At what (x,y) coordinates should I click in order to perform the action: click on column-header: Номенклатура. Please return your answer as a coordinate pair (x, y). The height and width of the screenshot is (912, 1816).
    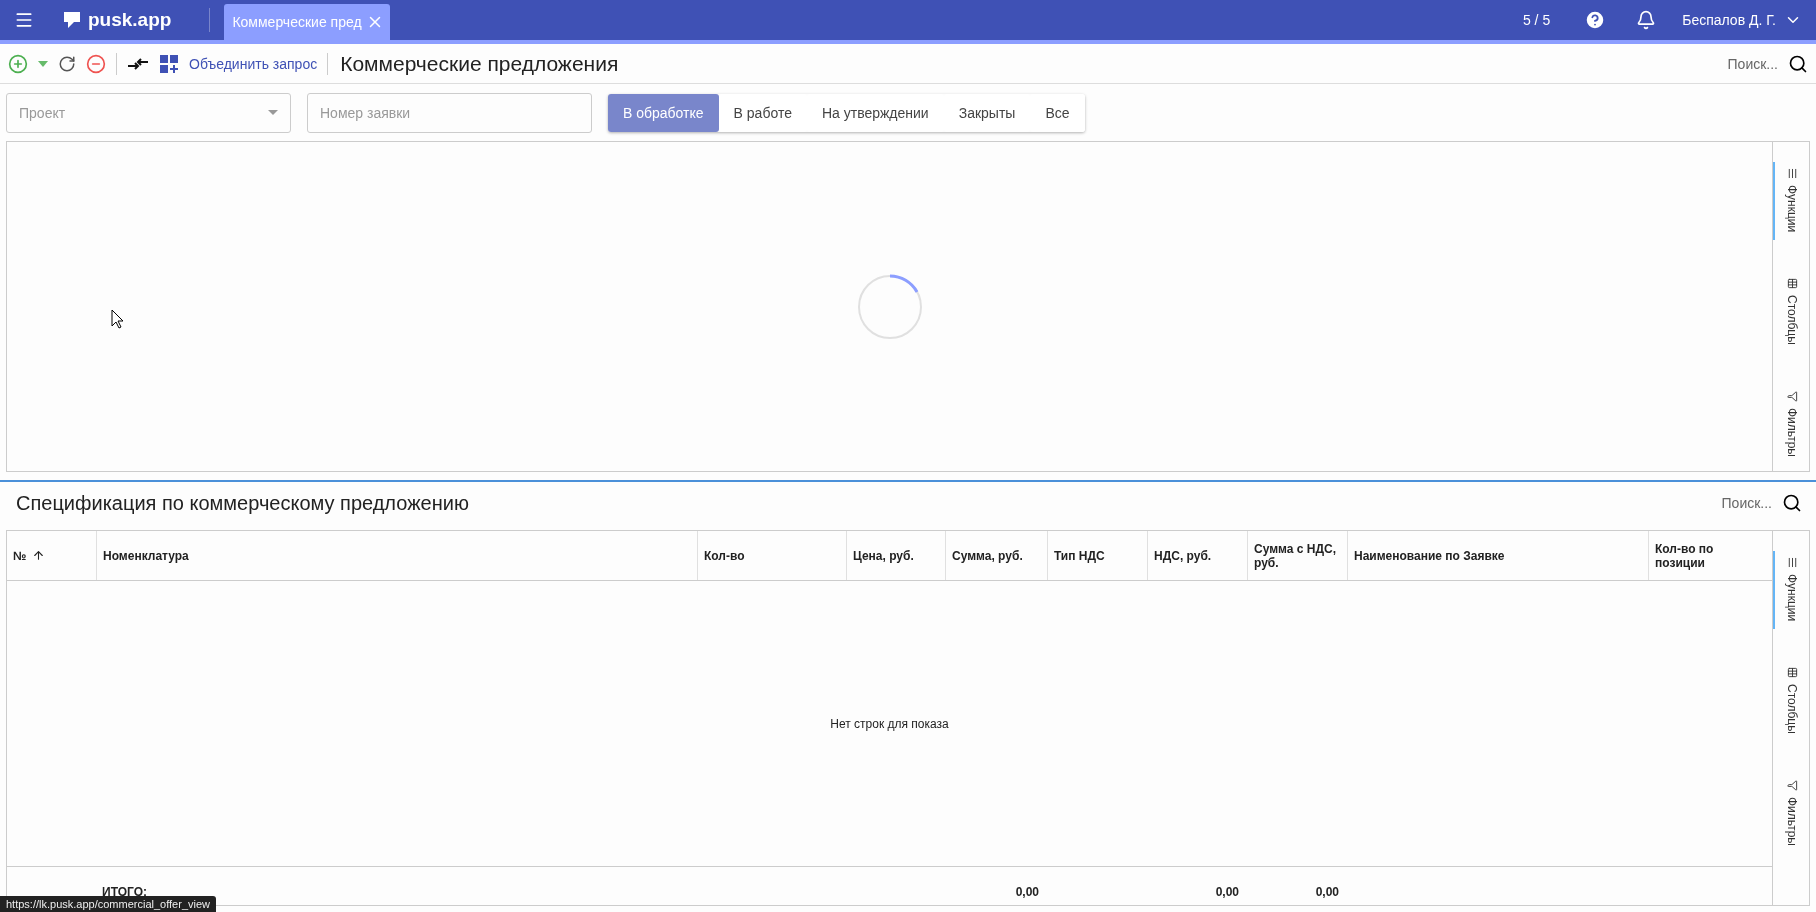
    Looking at the image, I should click on (396, 555).